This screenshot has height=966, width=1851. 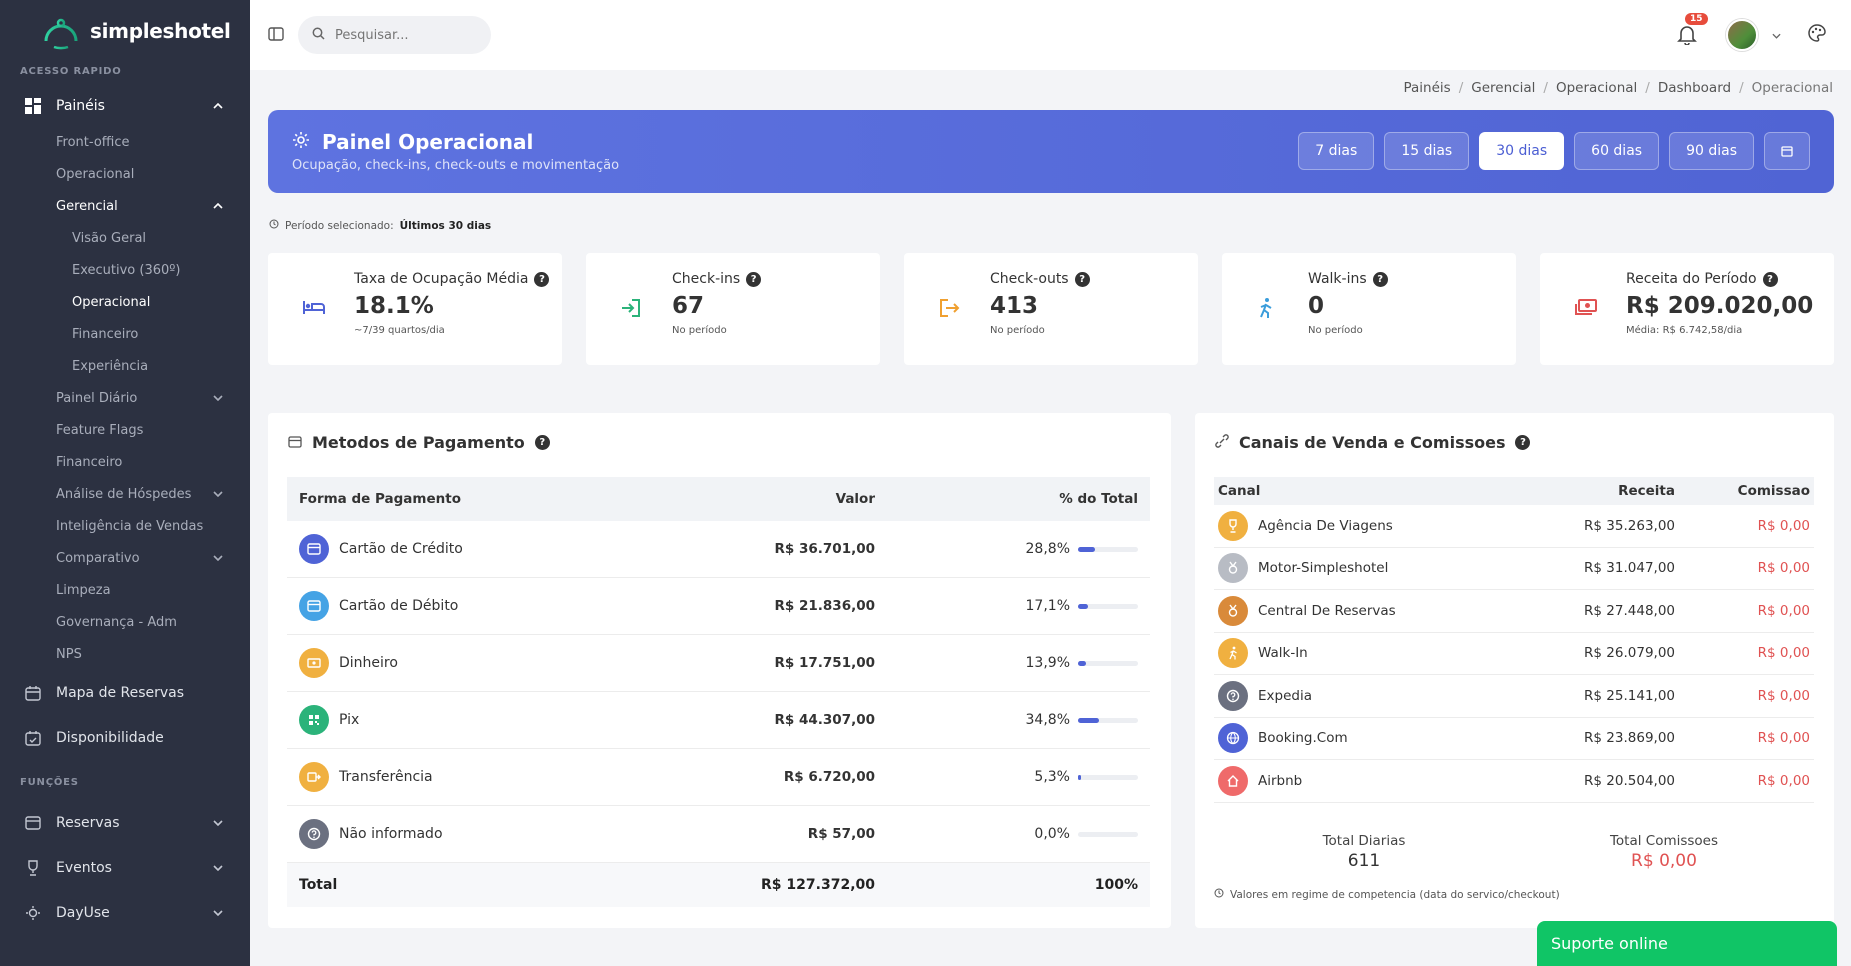 What do you see at coordinates (1792, 88) in the screenshot?
I see `breadcrumb-current: Operacional` at bounding box center [1792, 88].